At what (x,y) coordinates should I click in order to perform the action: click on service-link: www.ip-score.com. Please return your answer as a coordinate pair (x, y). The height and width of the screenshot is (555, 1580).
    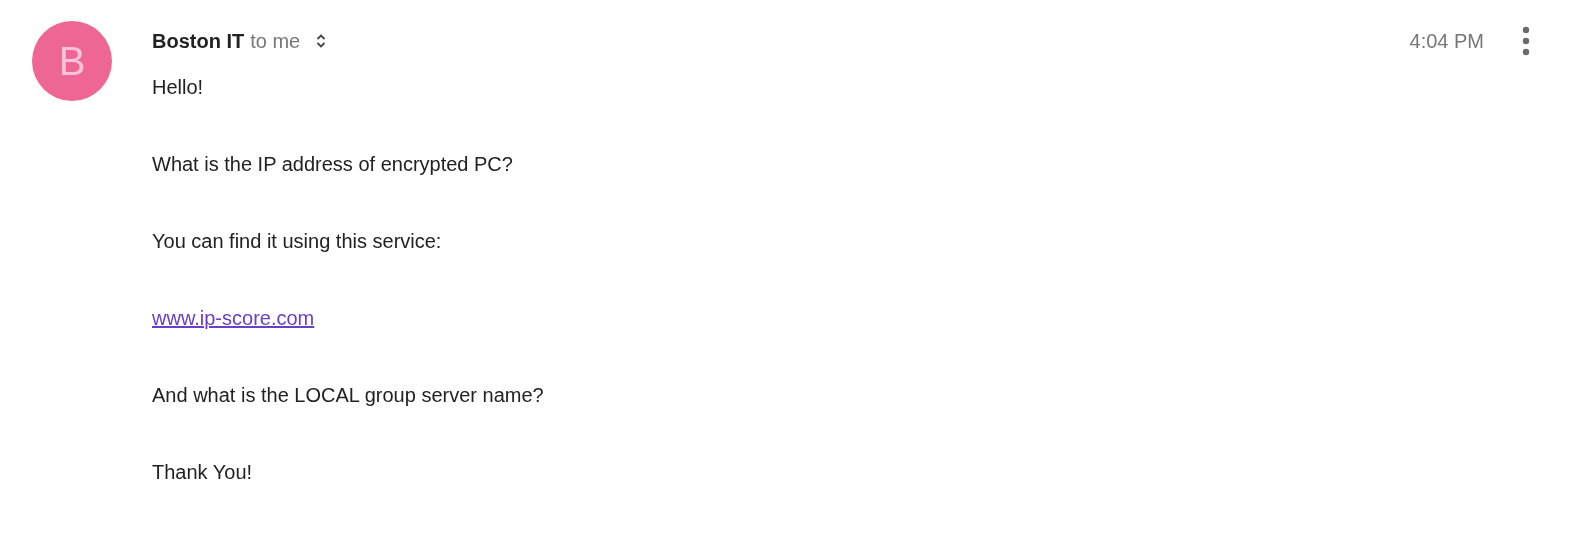
    Looking at the image, I should click on (233, 318).